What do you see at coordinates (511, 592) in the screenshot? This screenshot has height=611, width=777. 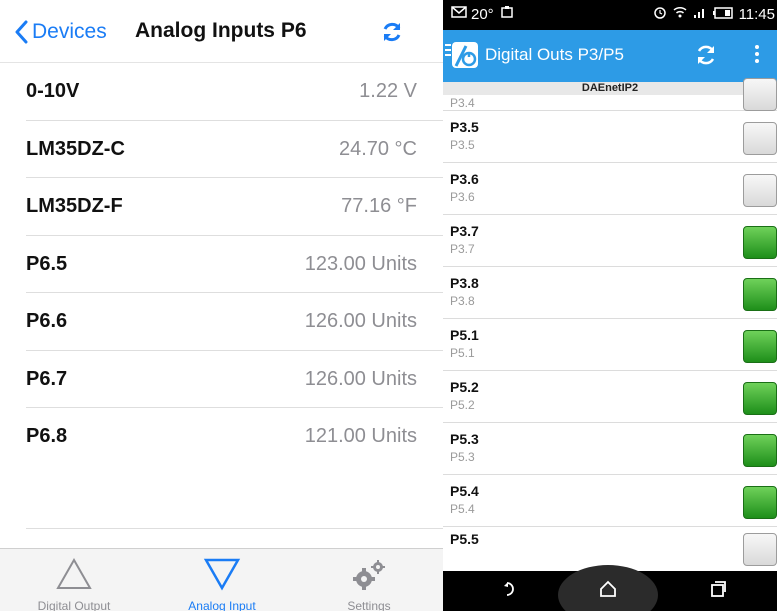 I see `back-icon` at bounding box center [511, 592].